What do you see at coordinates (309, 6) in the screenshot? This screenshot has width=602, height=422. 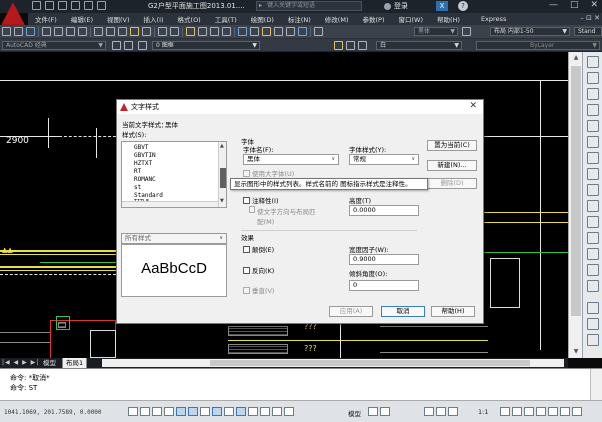 I see `search-input: 键入关键字或短语` at bounding box center [309, 6].